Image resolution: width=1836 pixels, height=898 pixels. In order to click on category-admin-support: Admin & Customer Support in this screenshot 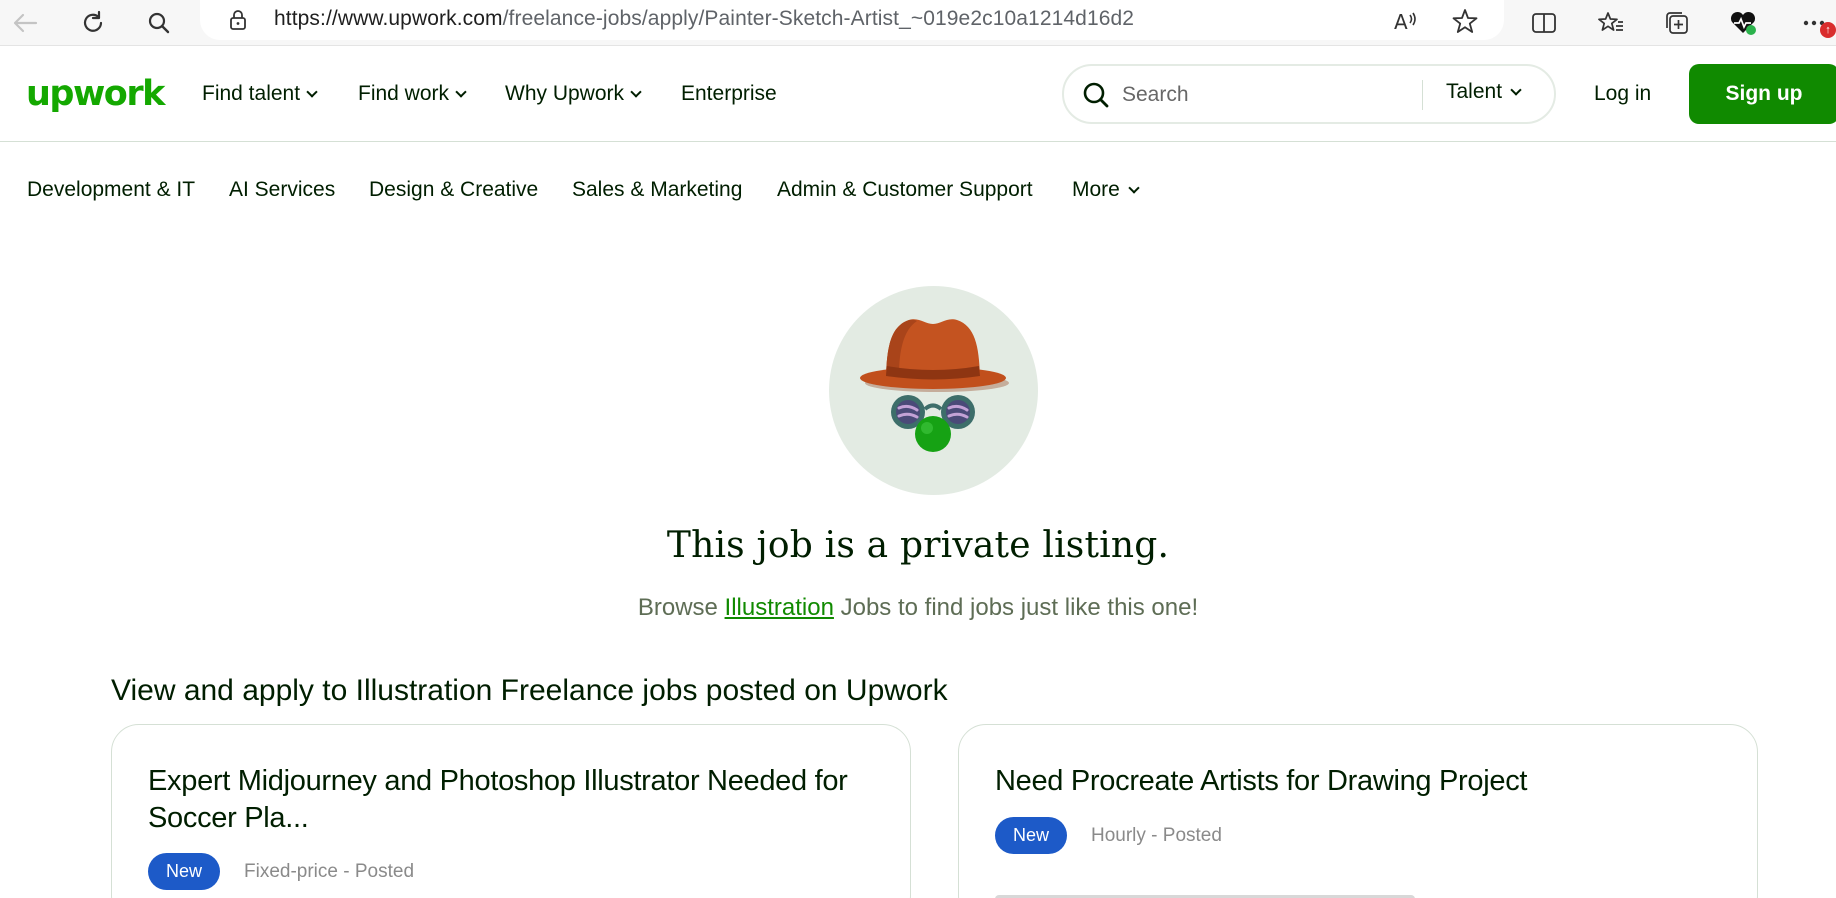, I will do `click(905, 190)`.